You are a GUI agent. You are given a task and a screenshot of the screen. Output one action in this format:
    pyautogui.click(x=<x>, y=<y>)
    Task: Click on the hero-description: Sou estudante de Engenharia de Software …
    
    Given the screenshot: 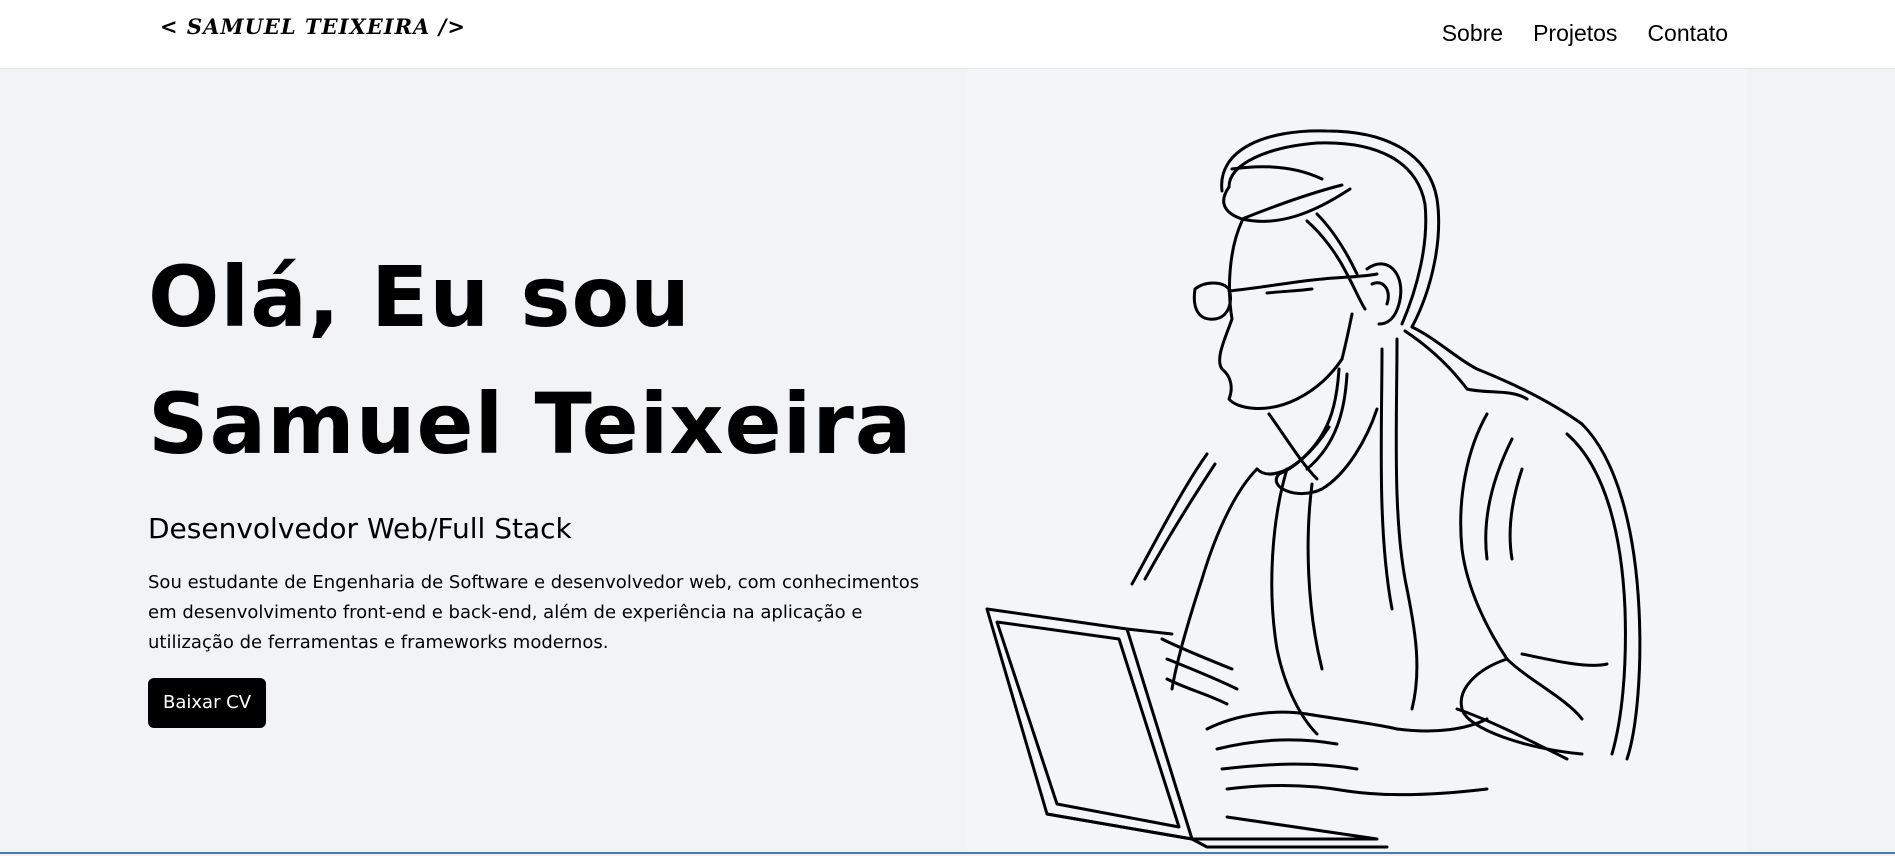 What is the action you would take?
    pyautogui.click(x=534, y=612)
    